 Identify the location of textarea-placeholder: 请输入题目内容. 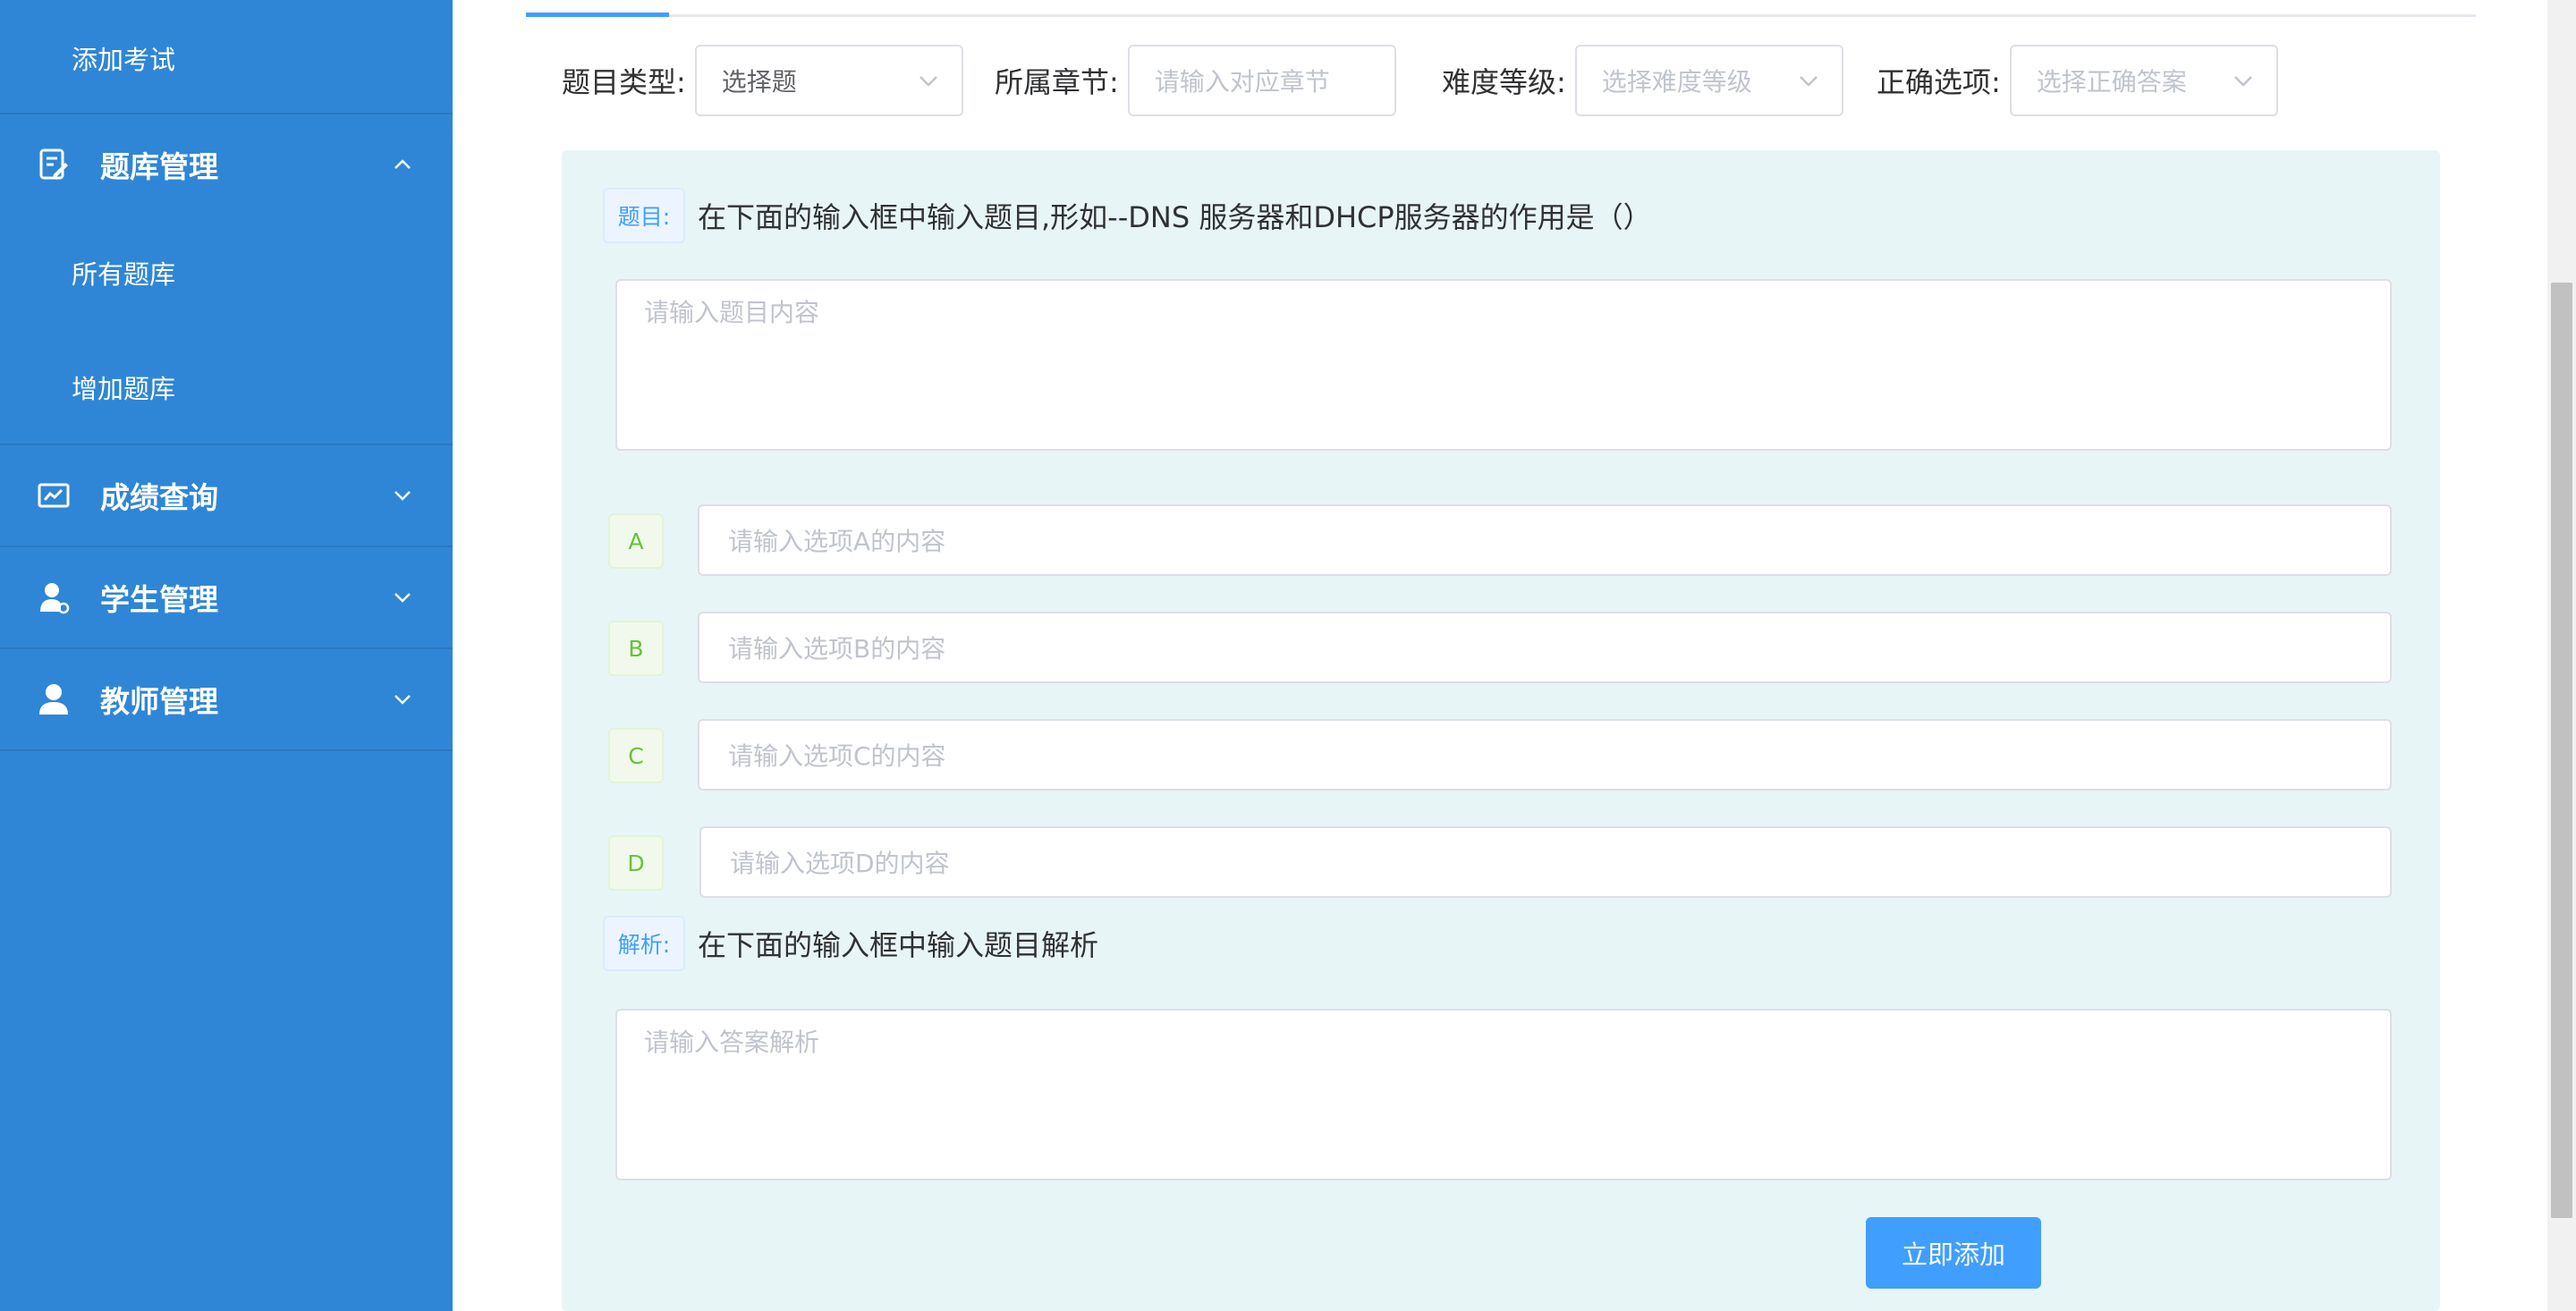
(732, 312).